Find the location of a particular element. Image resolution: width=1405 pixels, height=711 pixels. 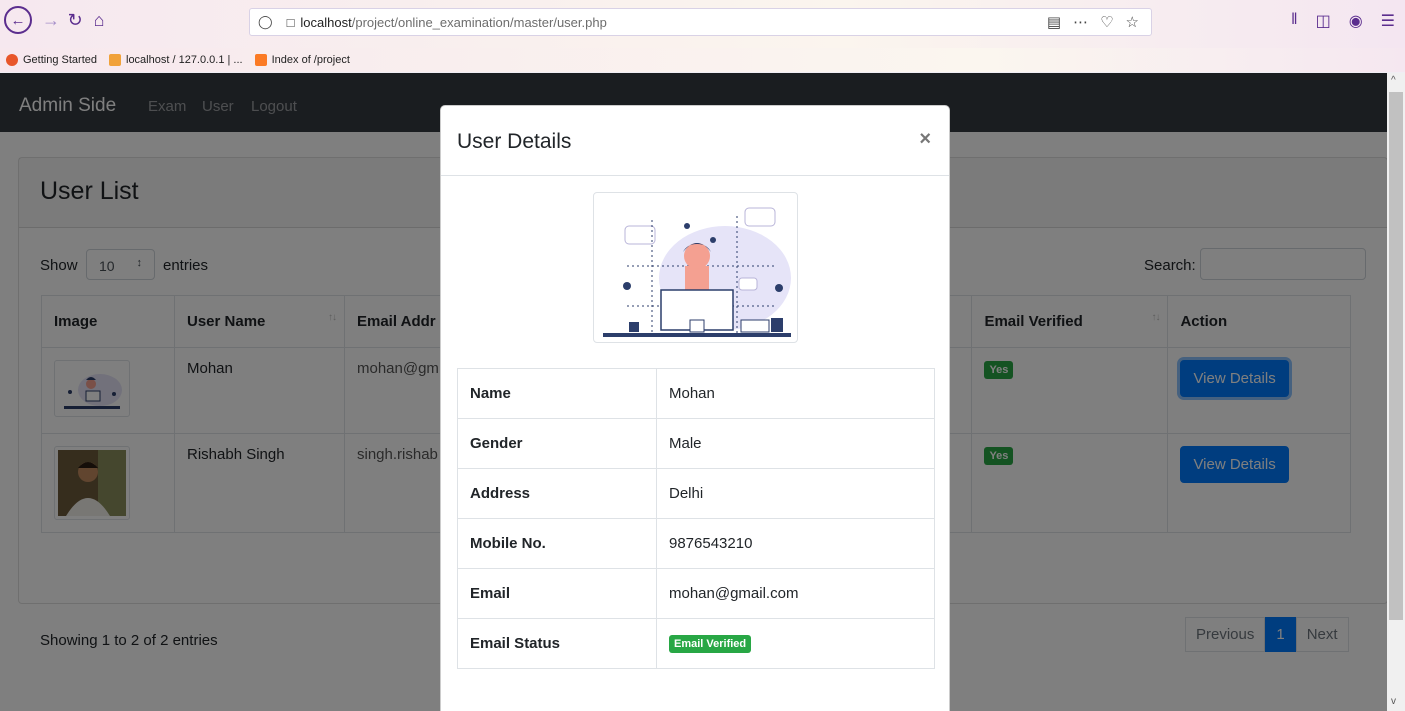

detail-row-email: Email mohan@gmail.com is located at coordinates (696, 593).